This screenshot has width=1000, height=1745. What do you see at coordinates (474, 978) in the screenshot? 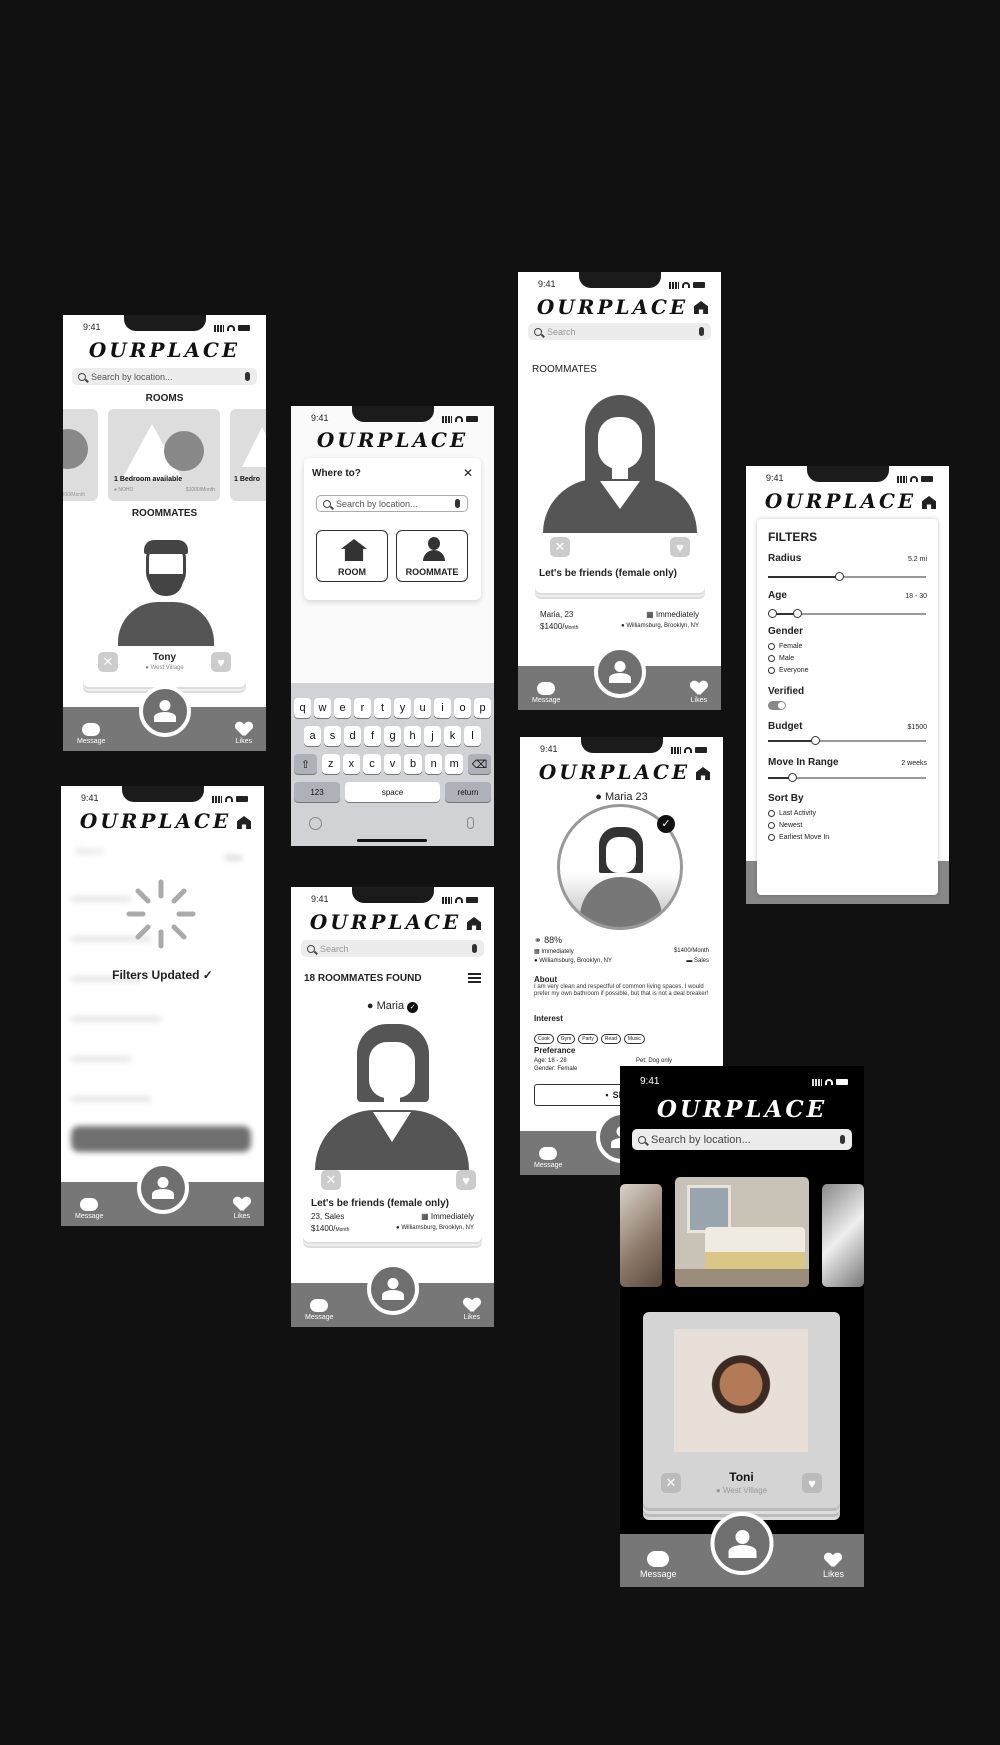
I see `filter-sliders-icon` at bounding box center [474, 978].